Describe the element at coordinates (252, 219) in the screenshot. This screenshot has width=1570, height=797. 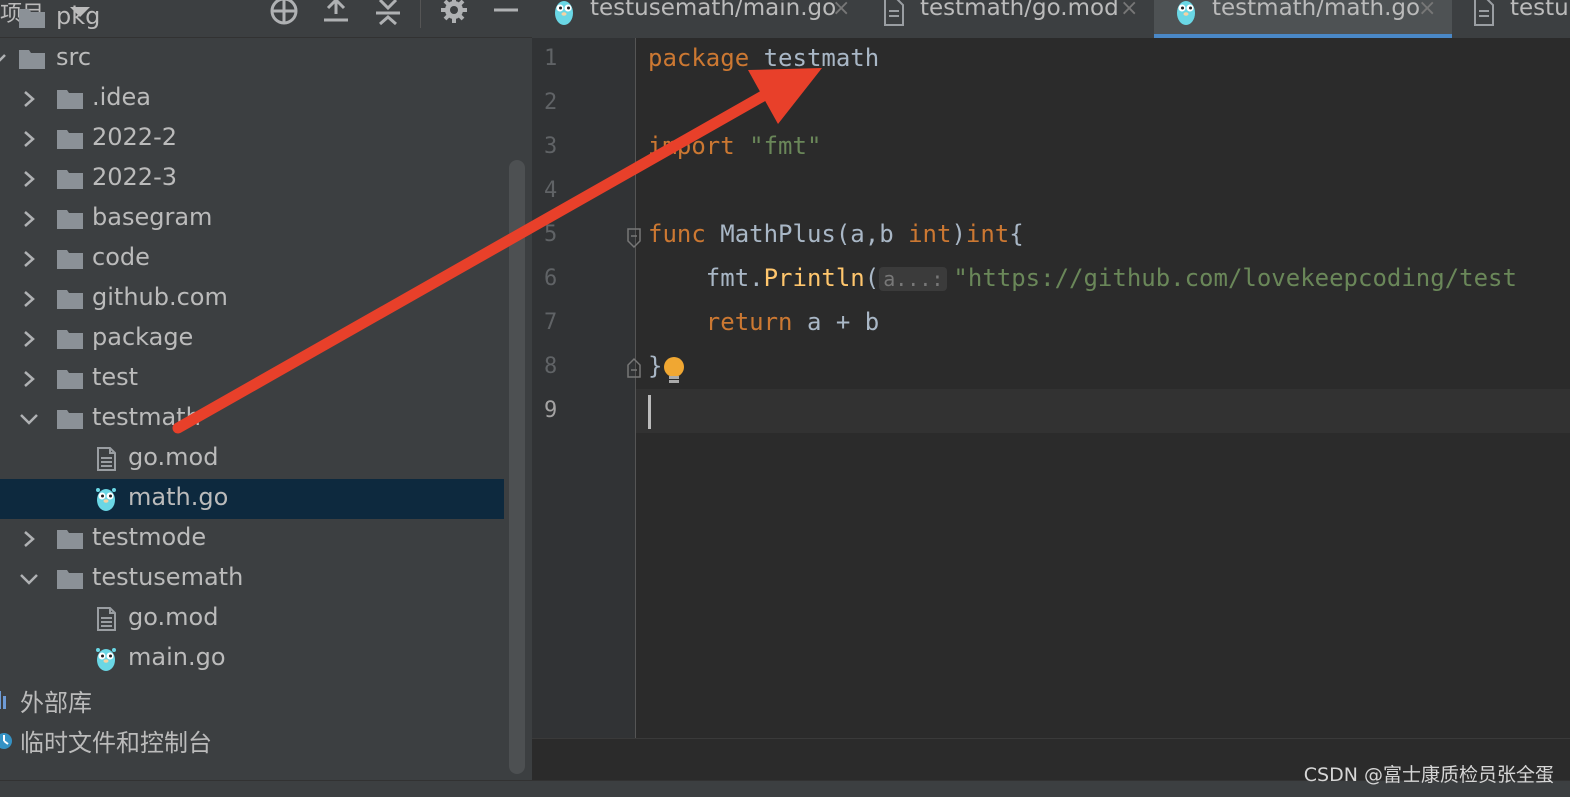
I see `tree-item-basegram: basegram` at that location.